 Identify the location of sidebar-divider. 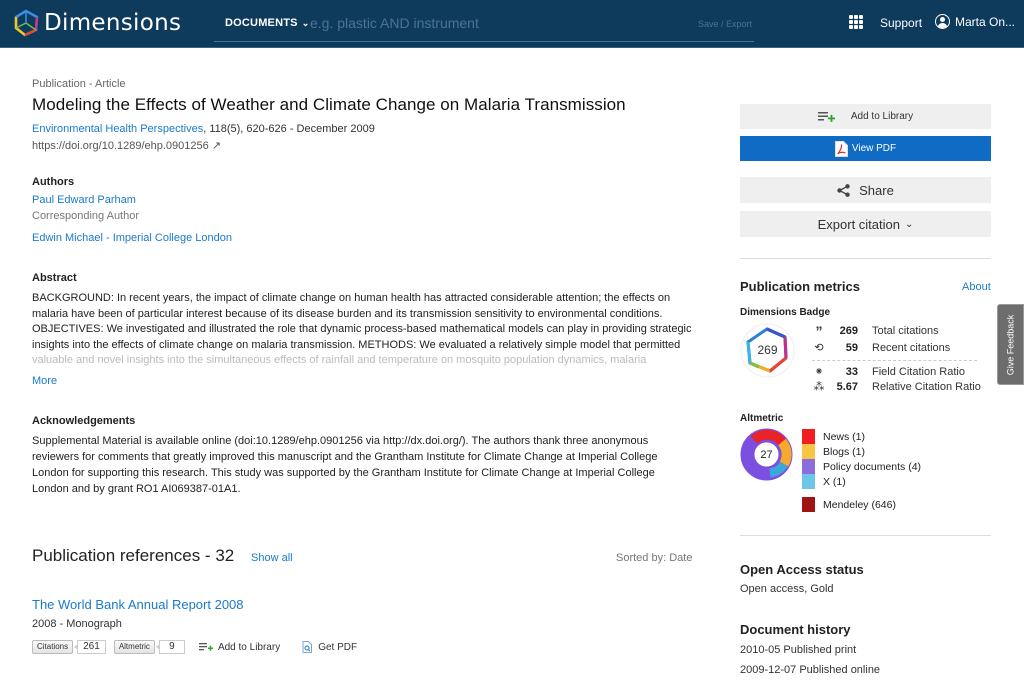
(865, 535).